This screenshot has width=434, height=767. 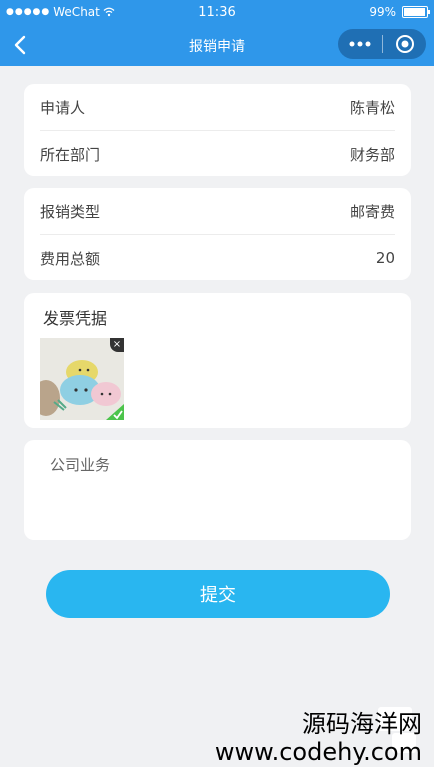 I want to click on more-button, so click(x=360, y=44).